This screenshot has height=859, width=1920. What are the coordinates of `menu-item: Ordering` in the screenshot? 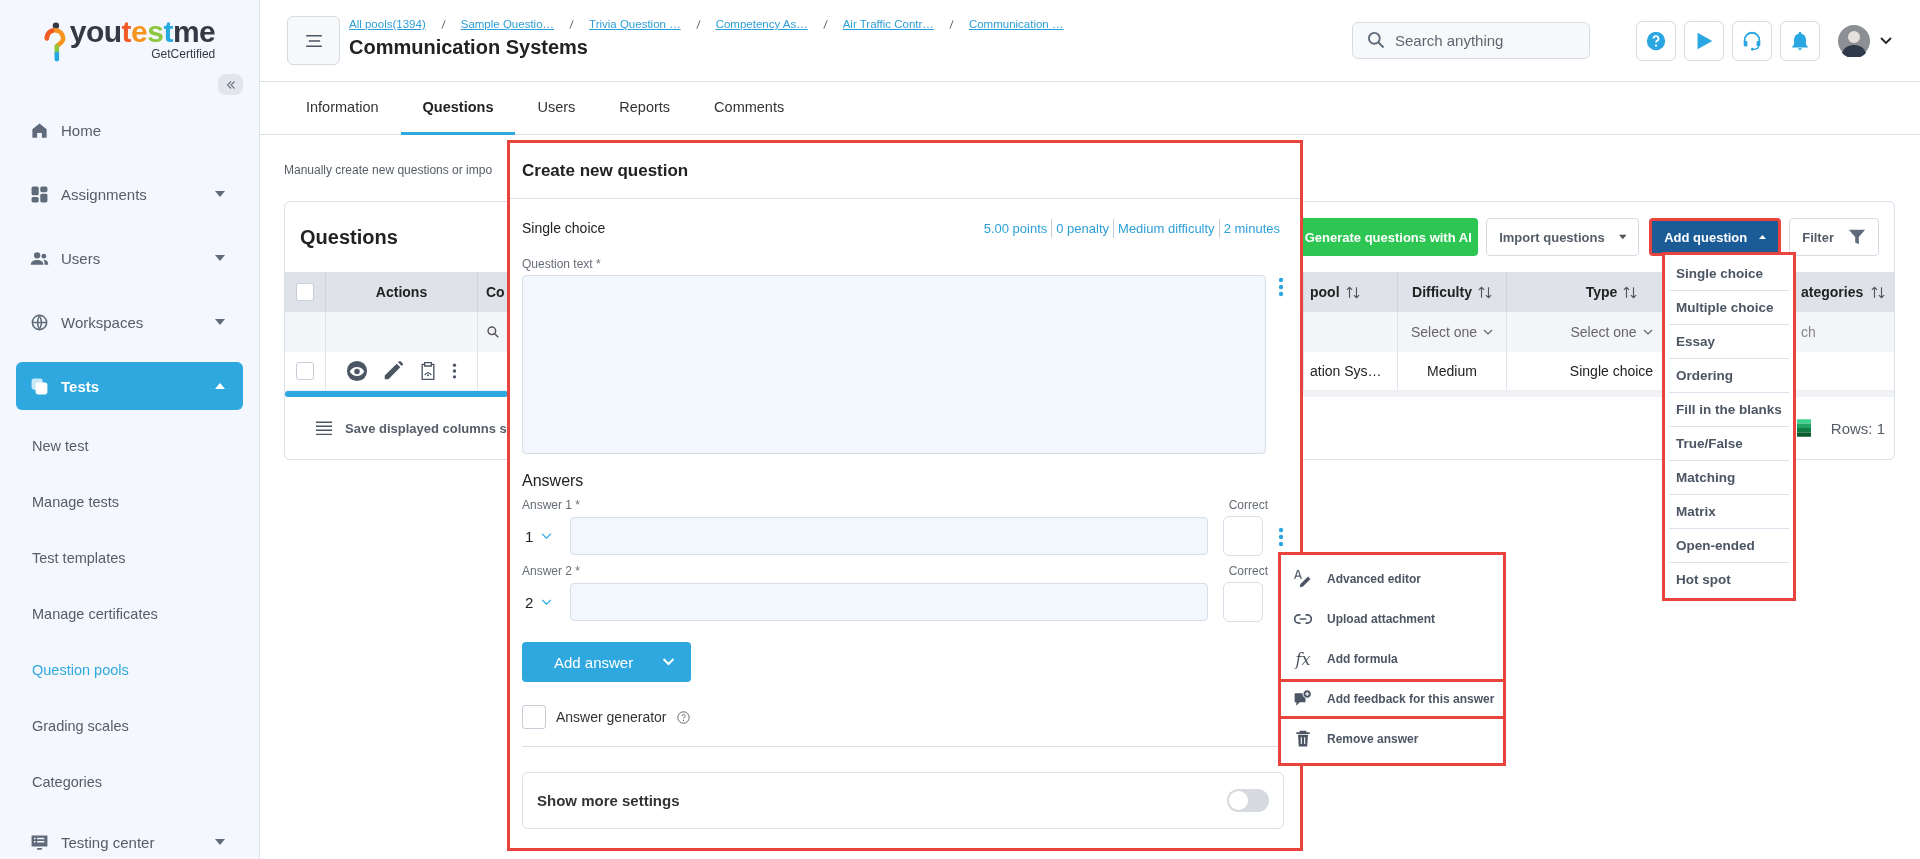 It's located at (1729, 376).